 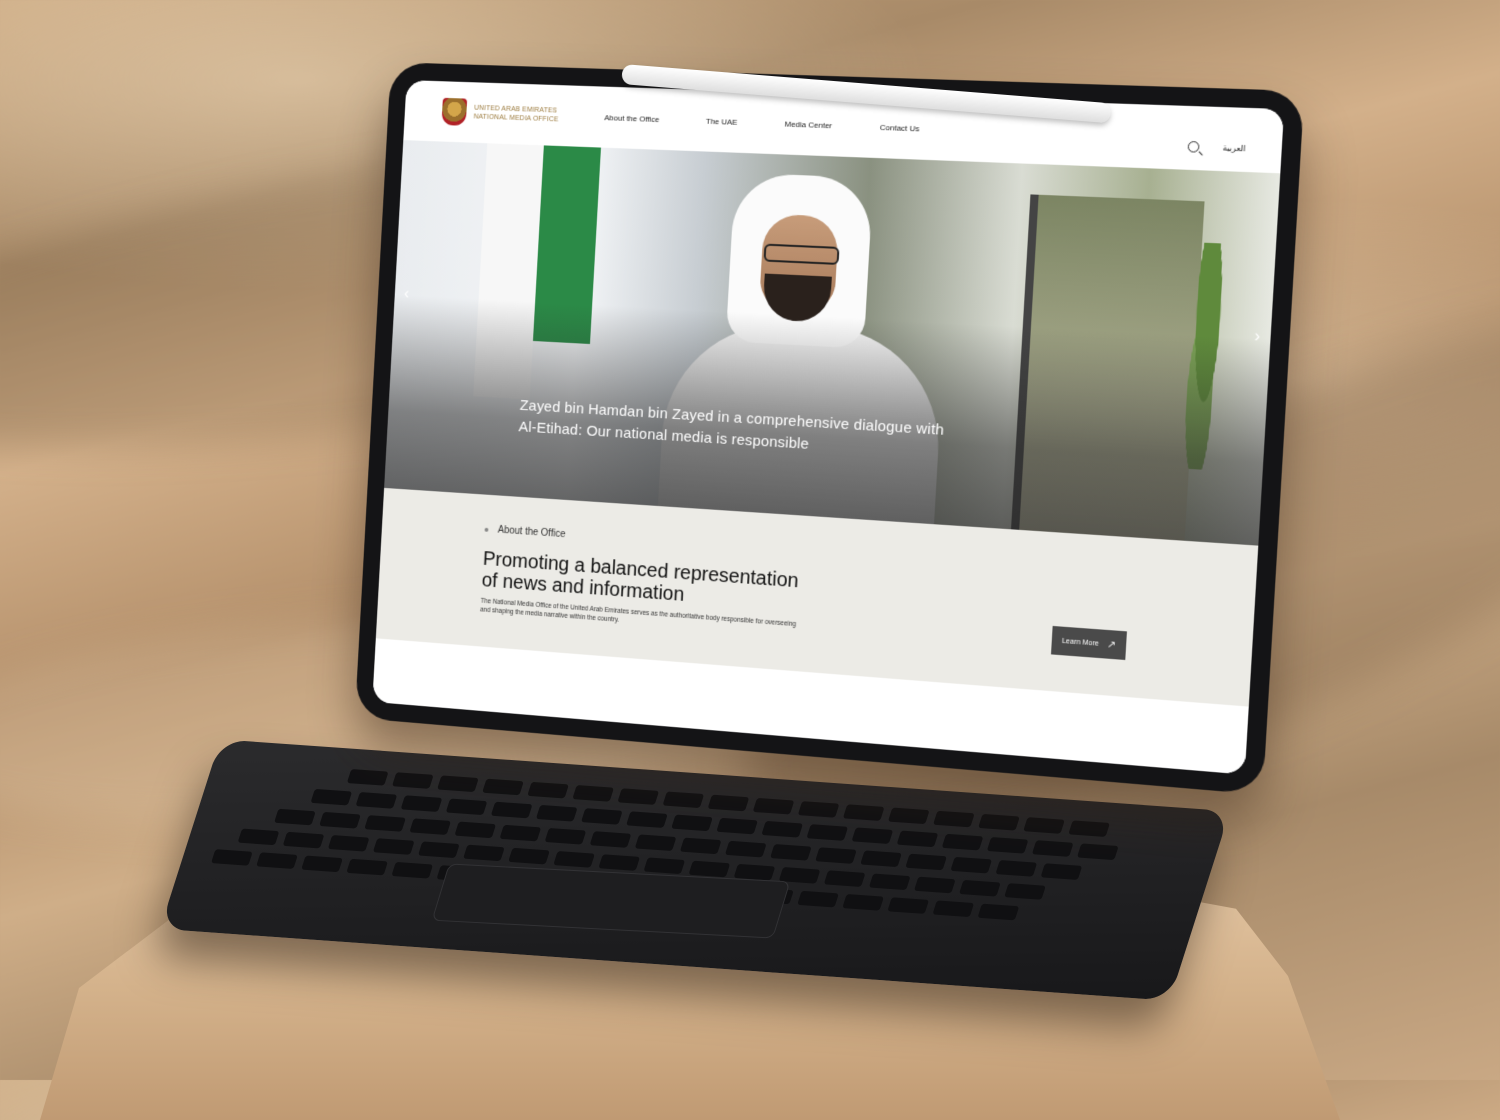 I want to click on portrait-glasses, so click(x=801, y=254).